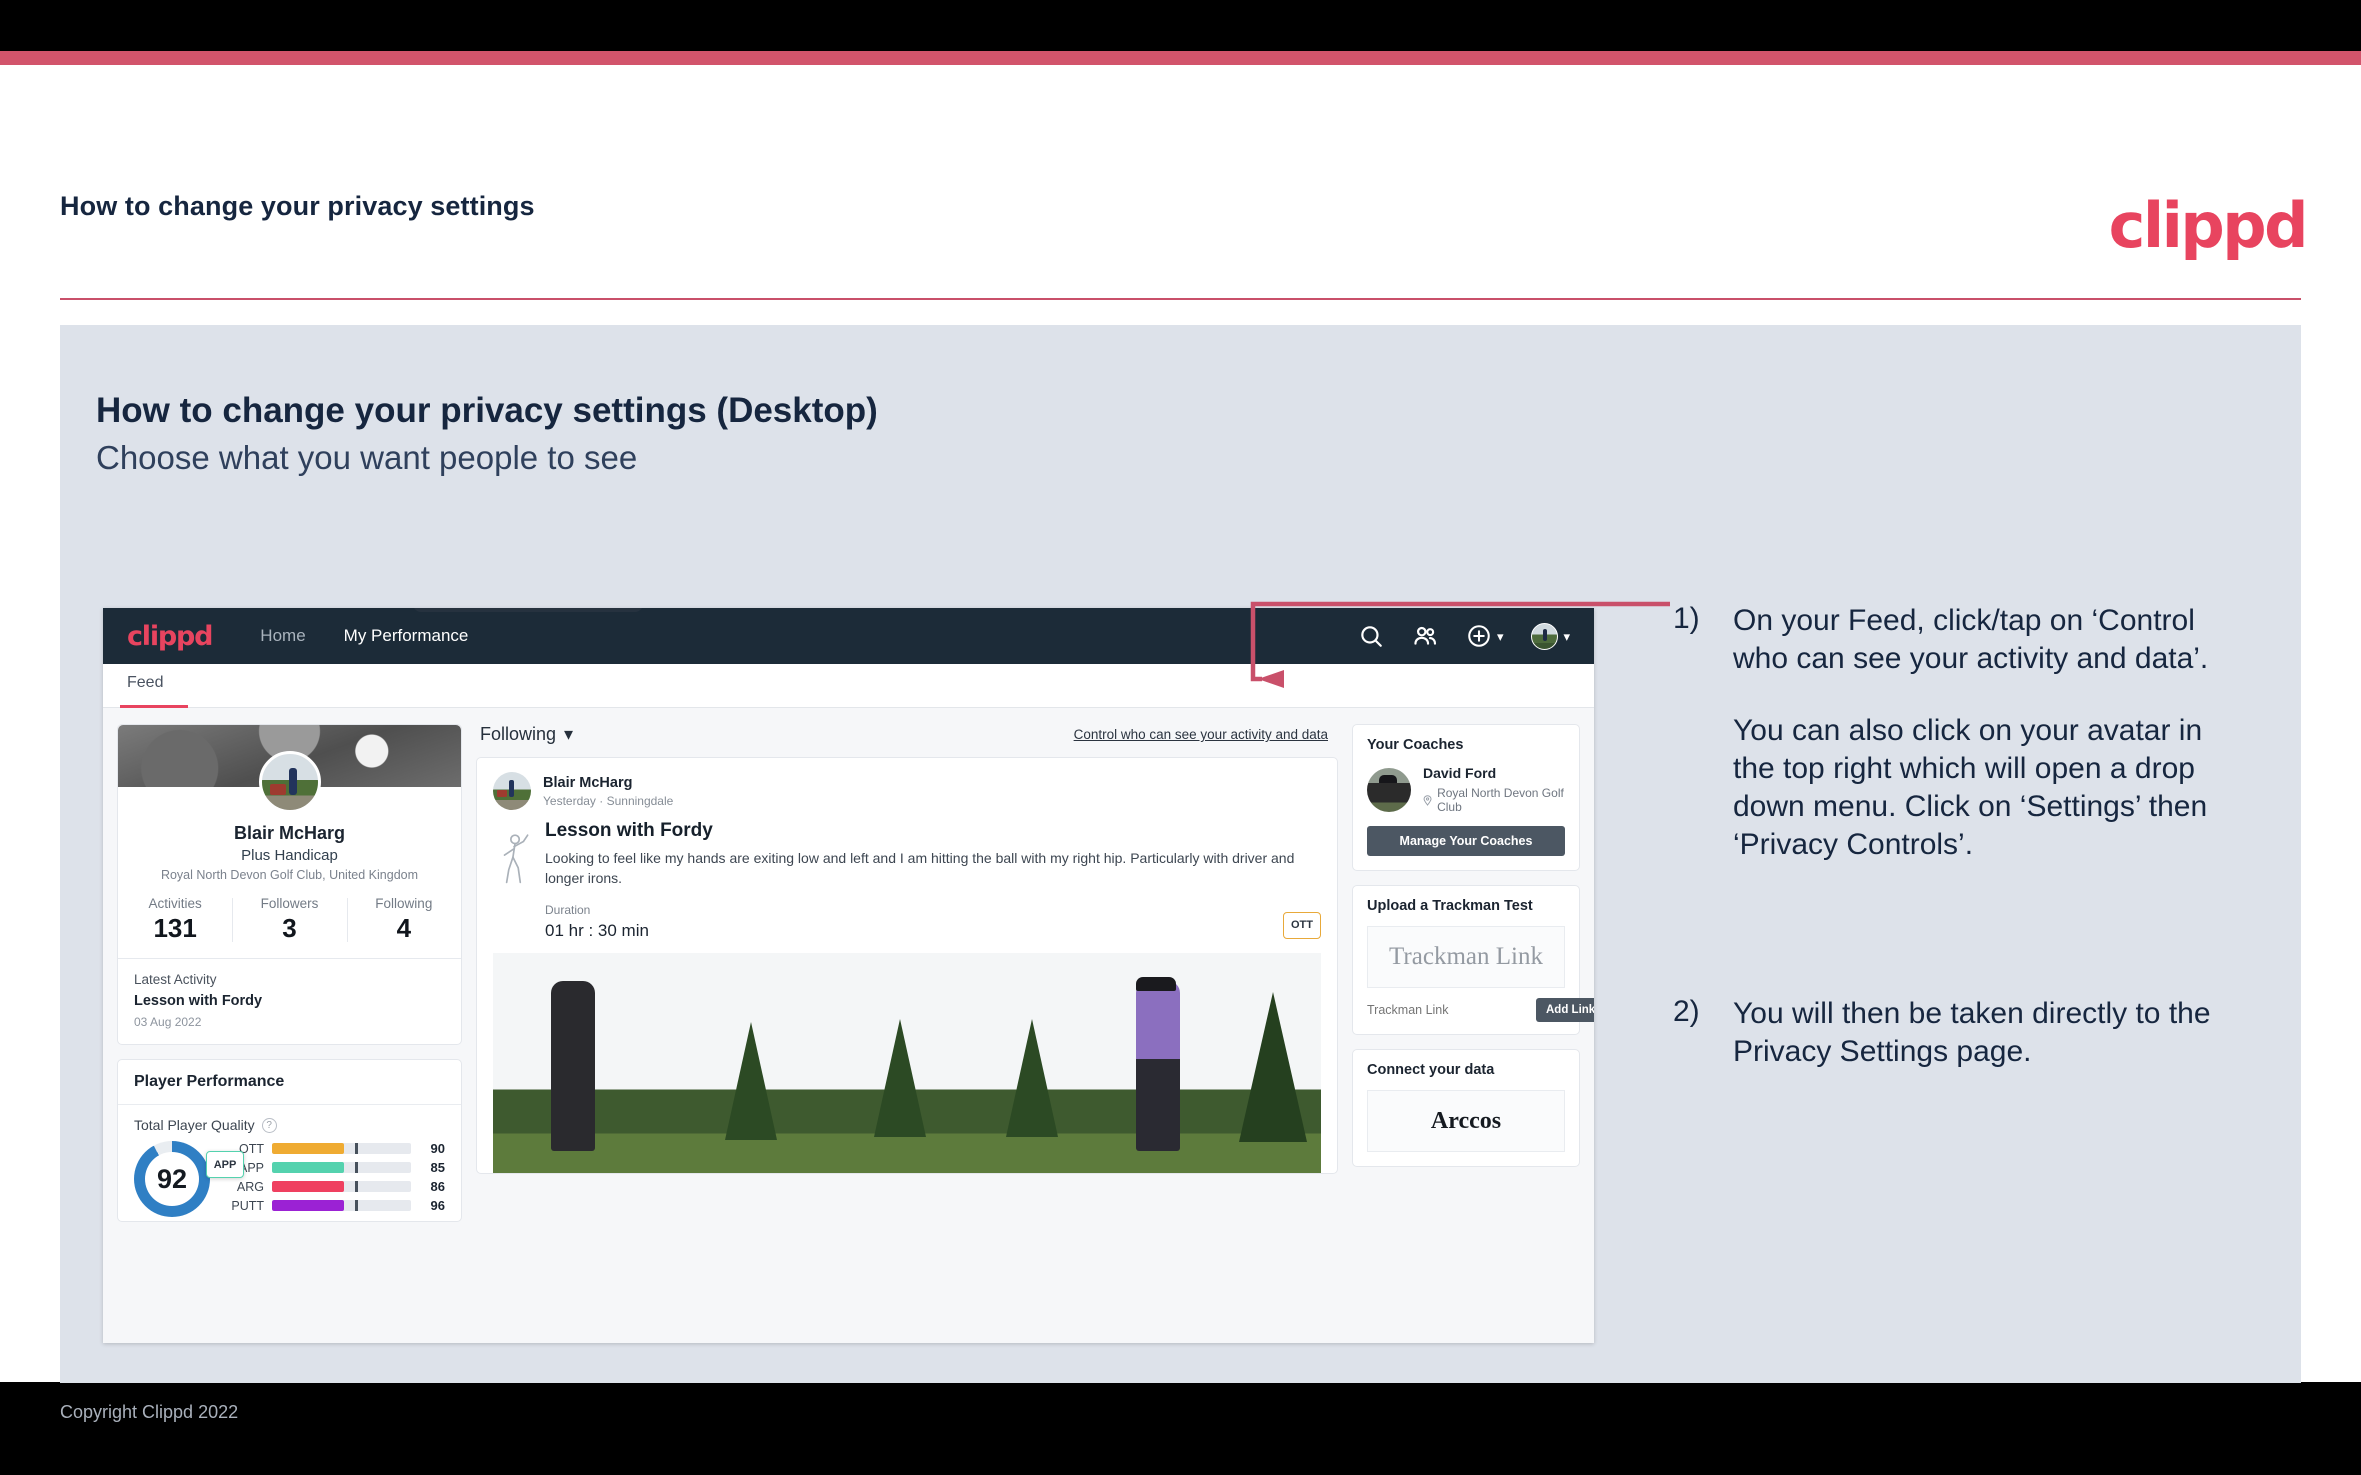  I want to click on post-video-thumbnail, so click(907, 1062).